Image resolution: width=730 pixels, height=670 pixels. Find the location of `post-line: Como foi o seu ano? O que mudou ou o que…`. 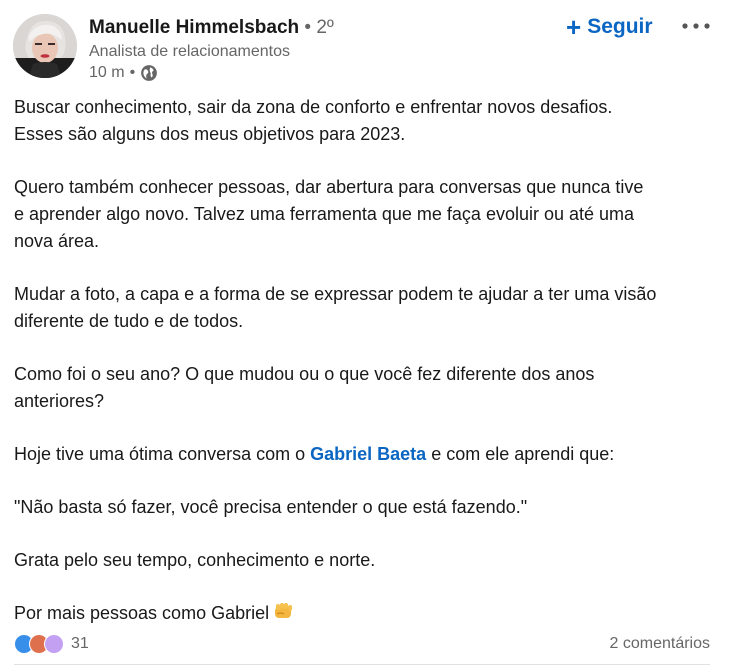

post-line: Como foi o seu ano? O que mudou ou o que… is located at coordinates (304, 374).